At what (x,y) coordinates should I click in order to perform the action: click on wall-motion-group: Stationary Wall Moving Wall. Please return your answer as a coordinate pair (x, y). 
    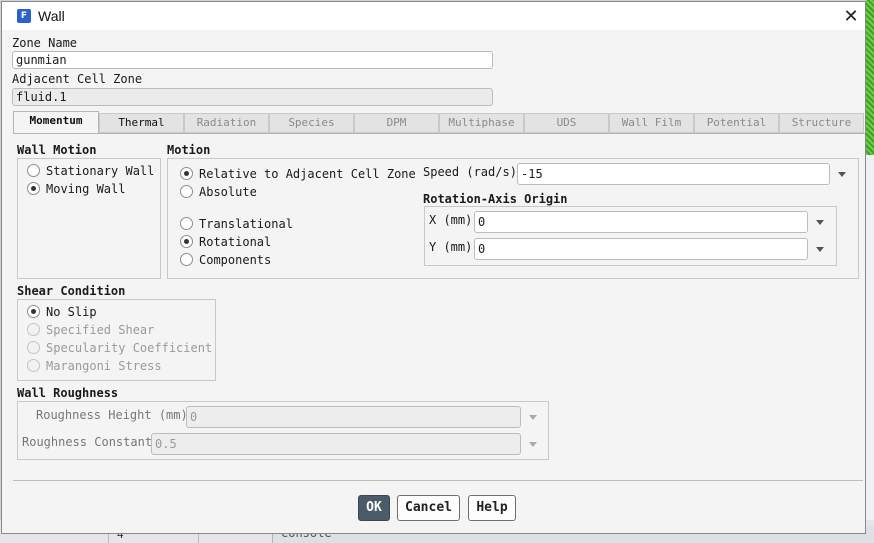
    Looking at the image, I should click on (89, 218).